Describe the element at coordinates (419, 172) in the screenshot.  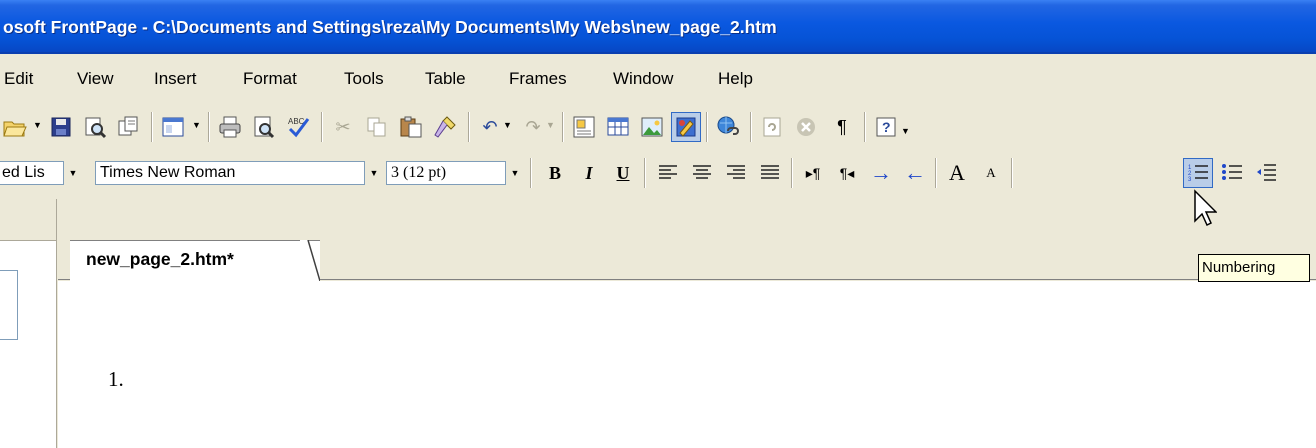
I see `font-size-value: 3 (12 pt)` at that location.